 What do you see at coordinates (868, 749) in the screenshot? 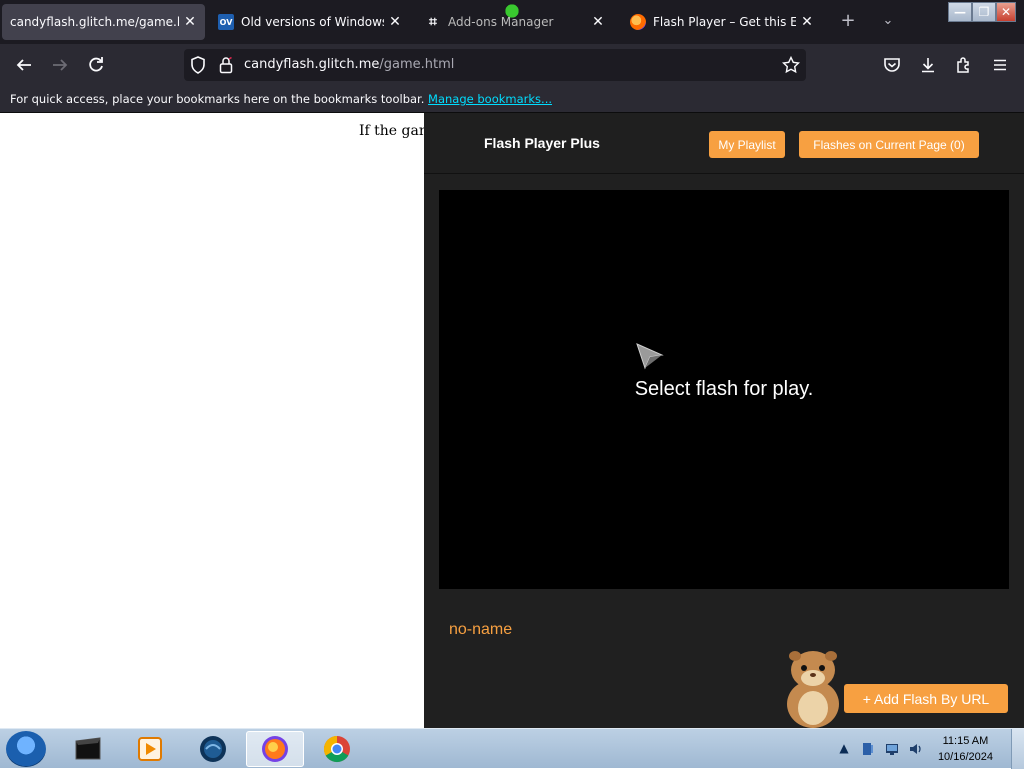
I see `action-center-icon` at bounding box center [868, 749].